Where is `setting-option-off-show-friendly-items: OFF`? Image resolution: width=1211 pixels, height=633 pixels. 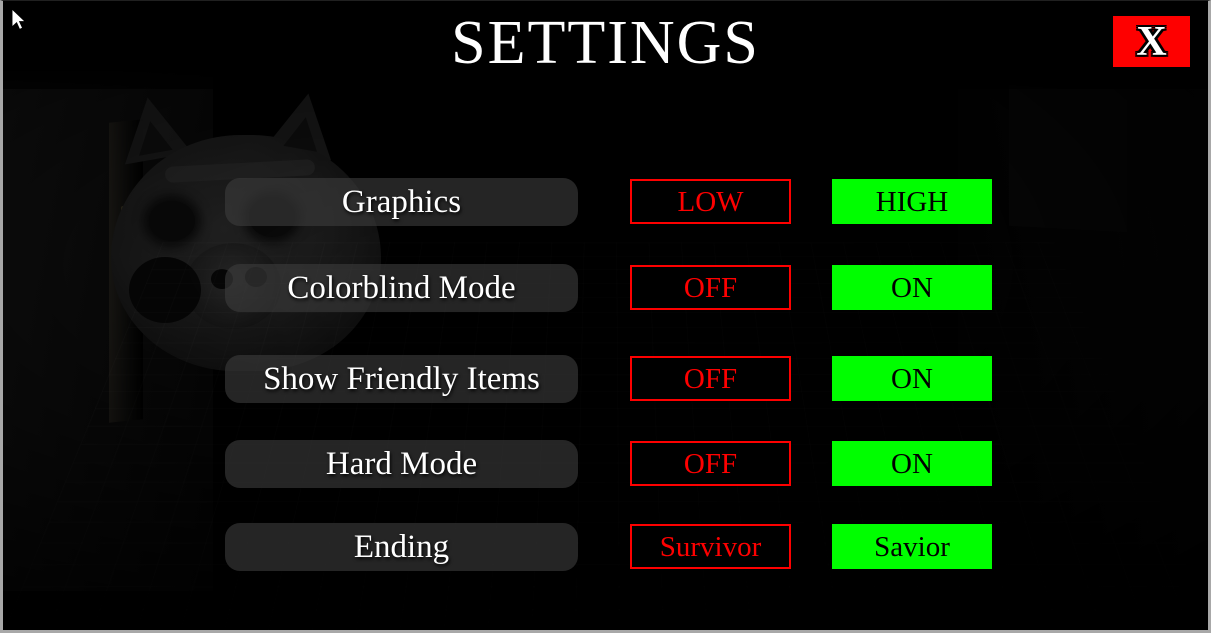
setting-option-off-show-friendly-items: OFF is located at coordinates (710, 378).